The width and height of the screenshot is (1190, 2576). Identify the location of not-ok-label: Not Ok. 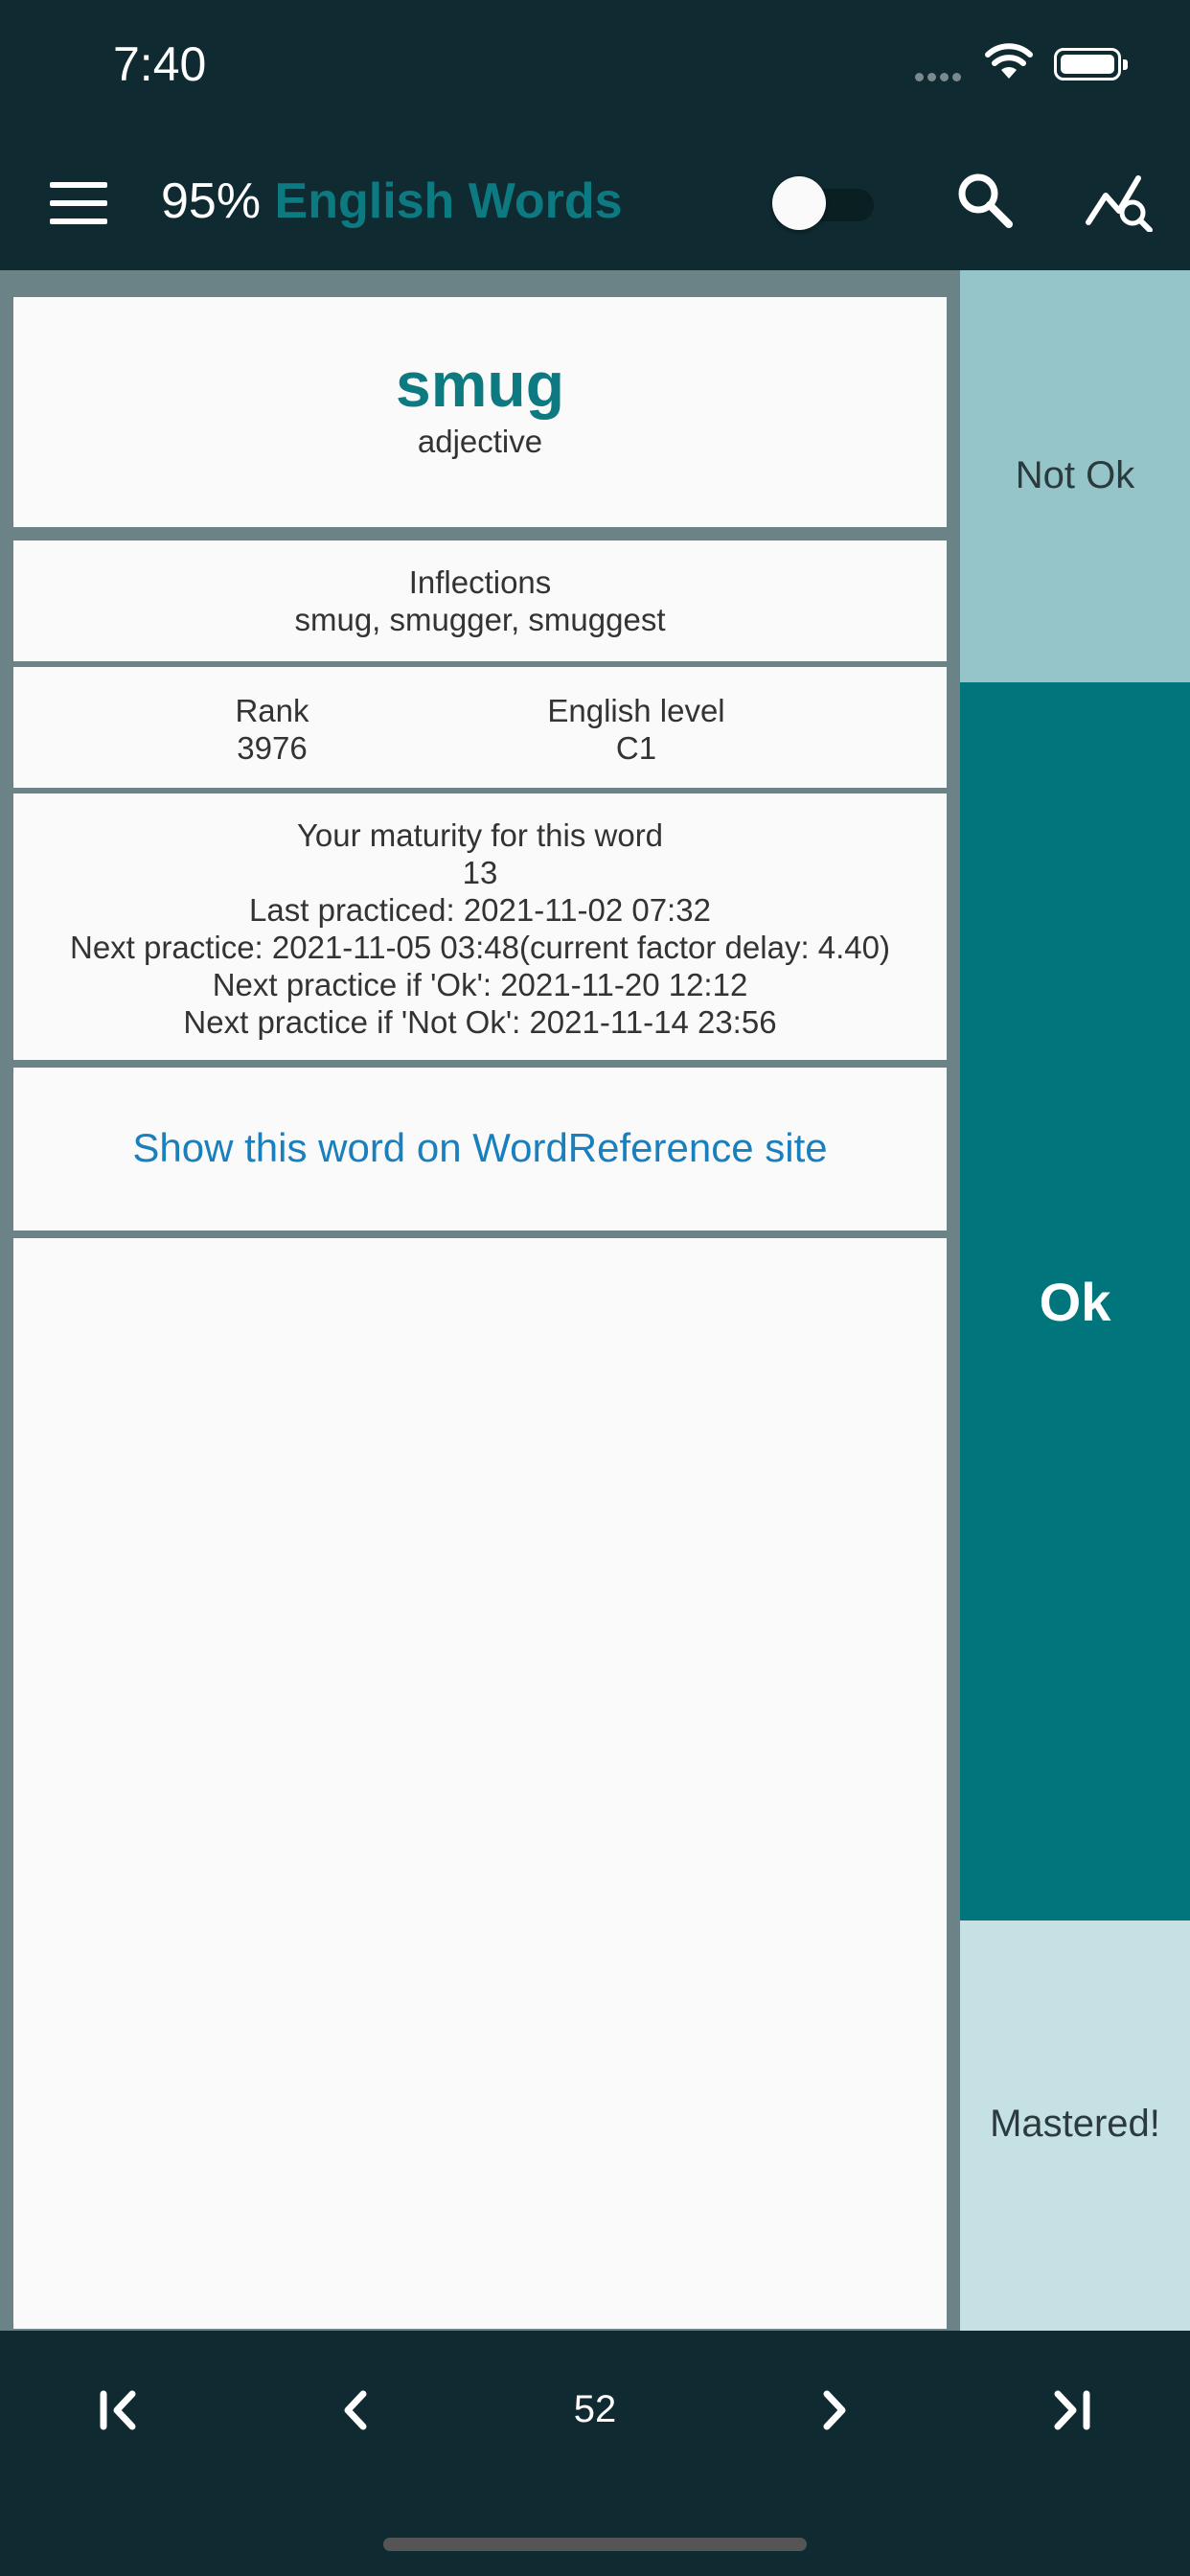
(1075, 475).